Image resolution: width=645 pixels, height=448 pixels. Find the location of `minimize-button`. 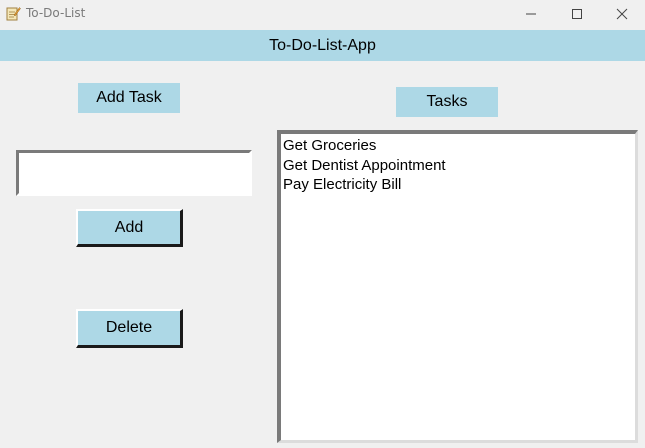

minimize-button is located at coordinates (531, 14).